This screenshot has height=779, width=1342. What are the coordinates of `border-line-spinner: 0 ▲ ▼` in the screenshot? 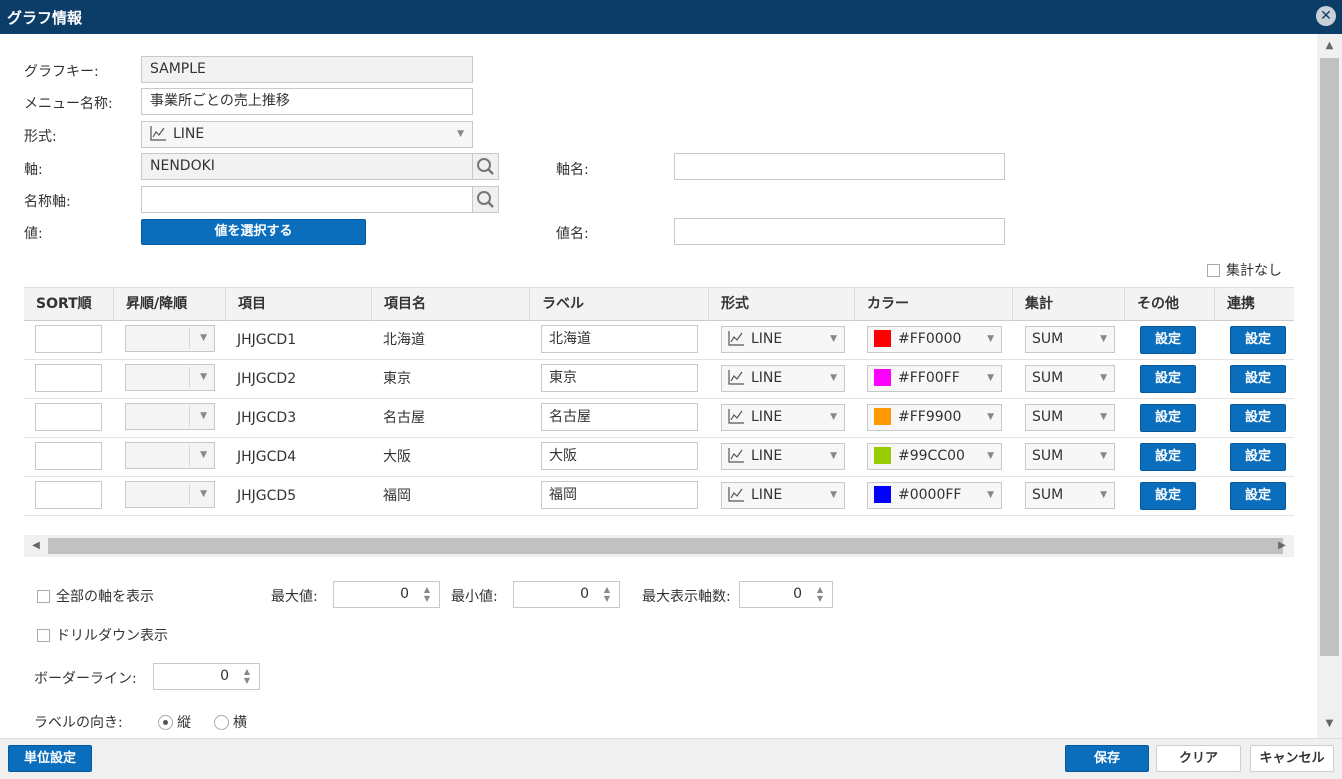 It's located at (206, 676).